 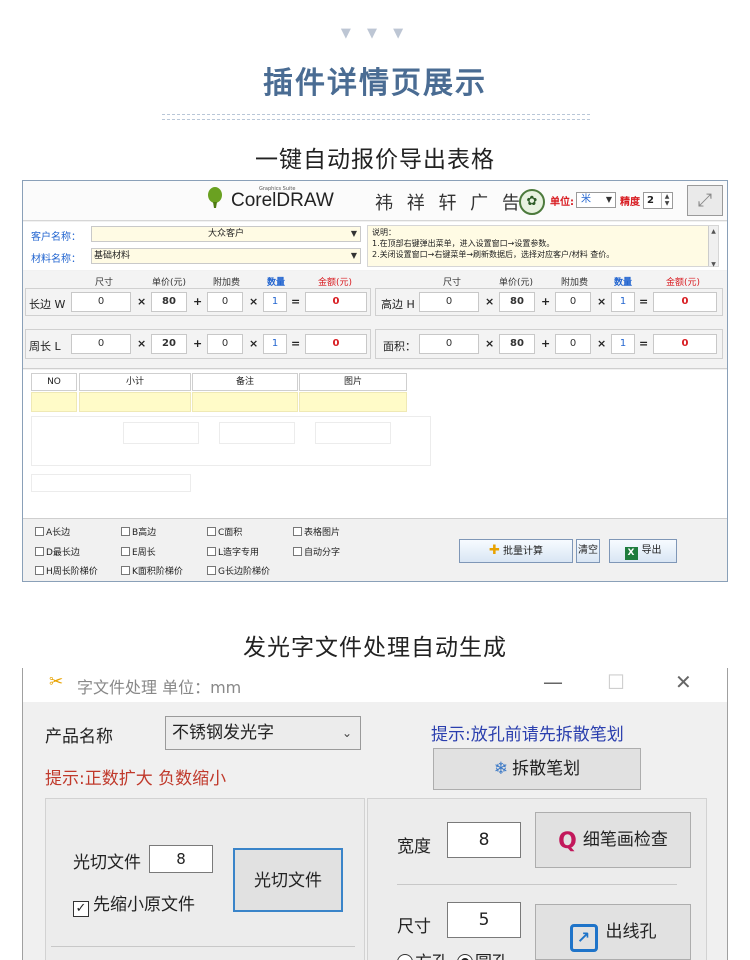 What do you see at coordinates (375, 83) in the screenshot?
I see `page-title: 插件详情页展示` at bounding box center [375, 83].